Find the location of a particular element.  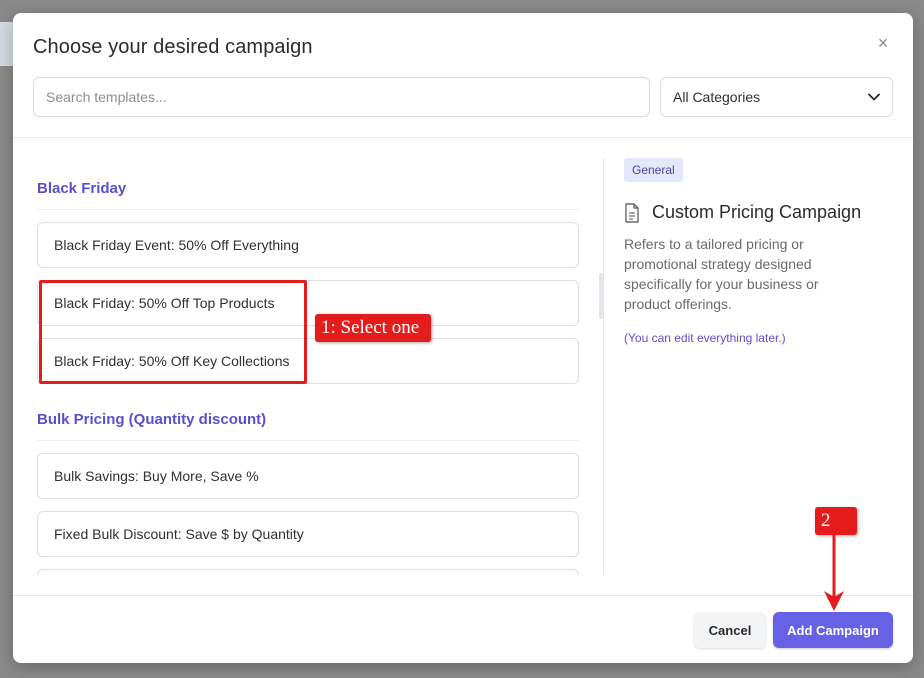

chevron-down-icon is located at coordinates (874, 97).